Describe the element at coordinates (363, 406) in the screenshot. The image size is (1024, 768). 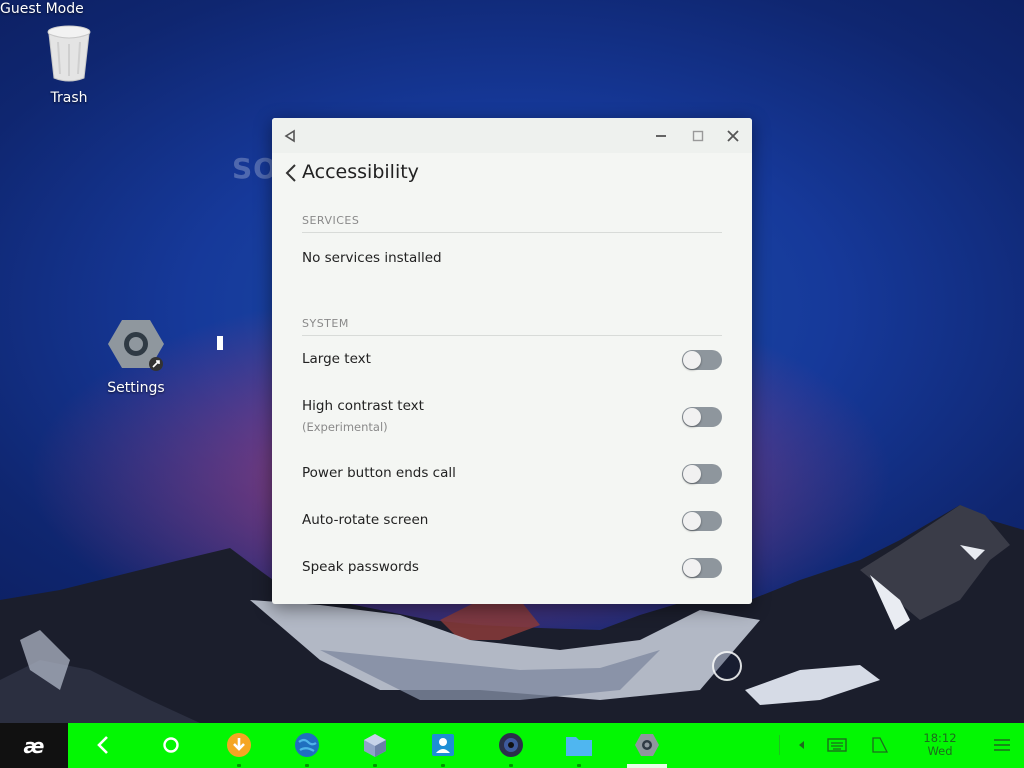
I see `setting-label: High contrast text` at that location.